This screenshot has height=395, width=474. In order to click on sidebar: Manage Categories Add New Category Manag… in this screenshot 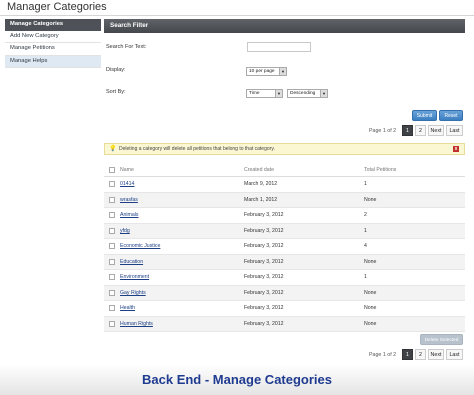, I will do `click(53, 43)`.